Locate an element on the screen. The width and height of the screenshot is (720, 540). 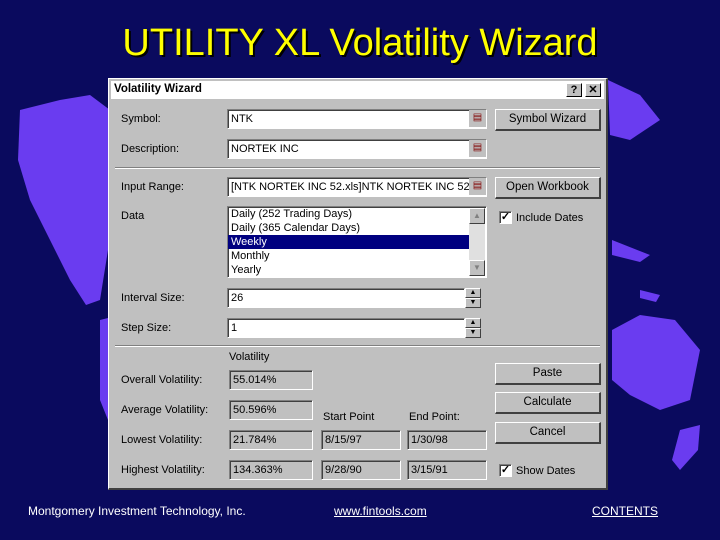
overall-volatility-label: Overall Volatility: is located at coordinates (162, 380).